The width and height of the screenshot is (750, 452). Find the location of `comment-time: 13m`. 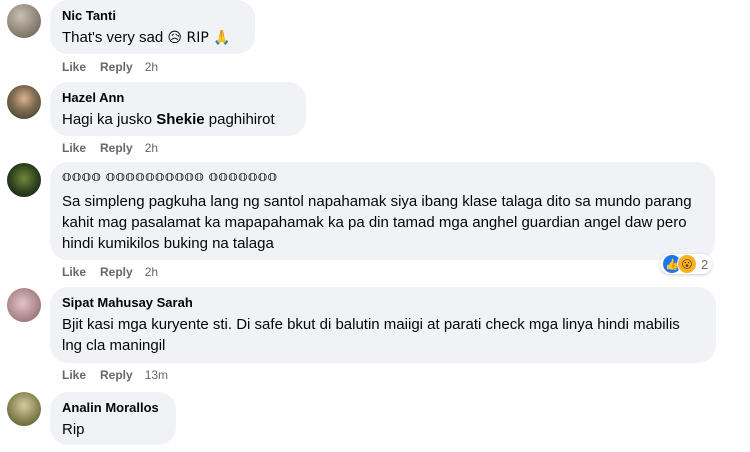

comment-time: 13m is located at coordinates (156, 375).